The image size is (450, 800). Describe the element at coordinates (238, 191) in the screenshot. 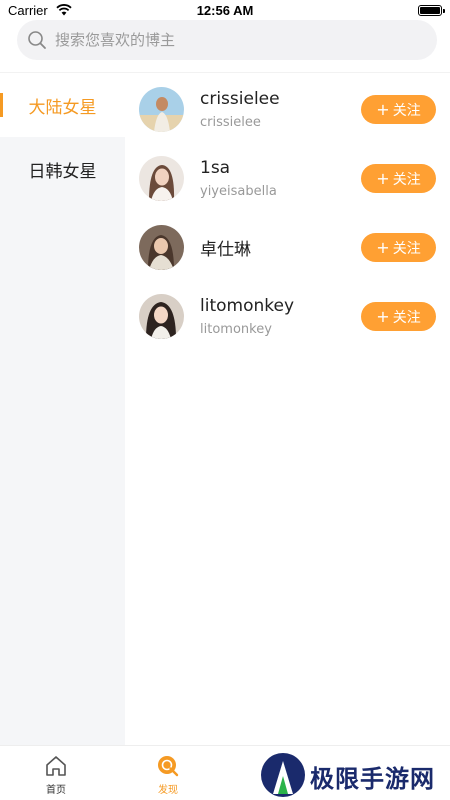

I see `blogger-handle: yiyeisabella` at that location.